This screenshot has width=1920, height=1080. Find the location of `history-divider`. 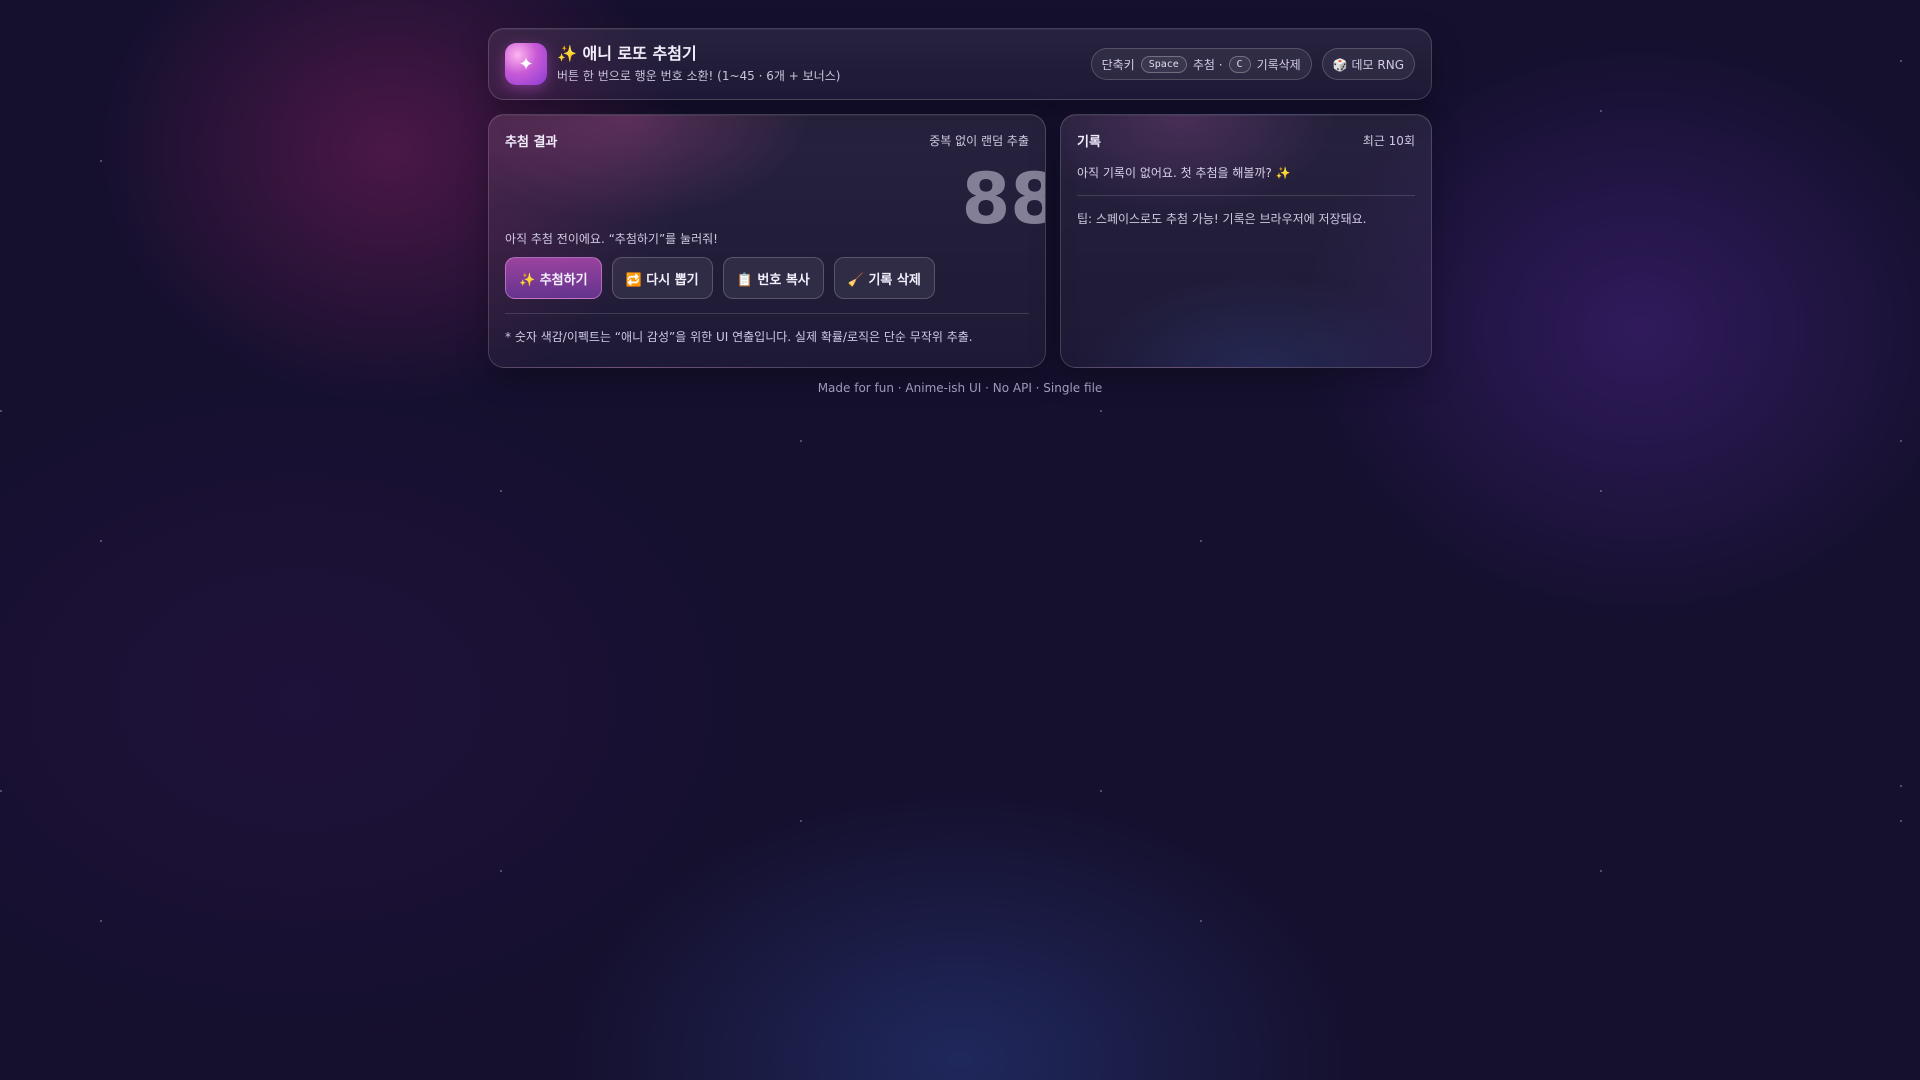

history-divider is located at coordinates (1246, 195).